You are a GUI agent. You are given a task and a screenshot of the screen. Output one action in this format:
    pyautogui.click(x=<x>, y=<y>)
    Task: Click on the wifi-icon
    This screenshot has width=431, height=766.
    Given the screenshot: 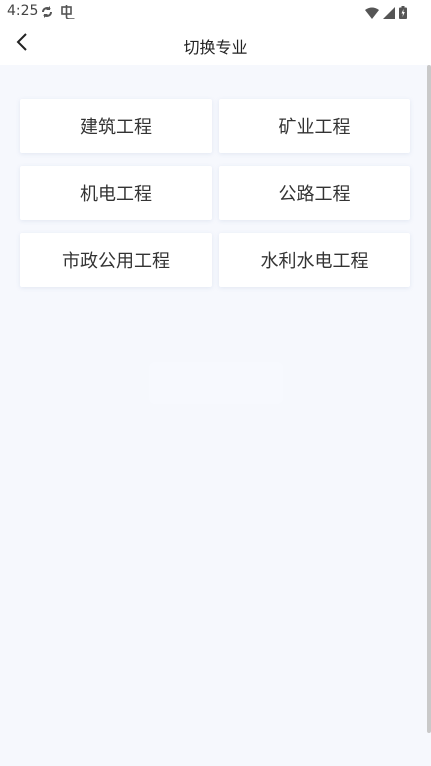 What is the action you would take?
    pyautogui.click(x=372, y=13)
    